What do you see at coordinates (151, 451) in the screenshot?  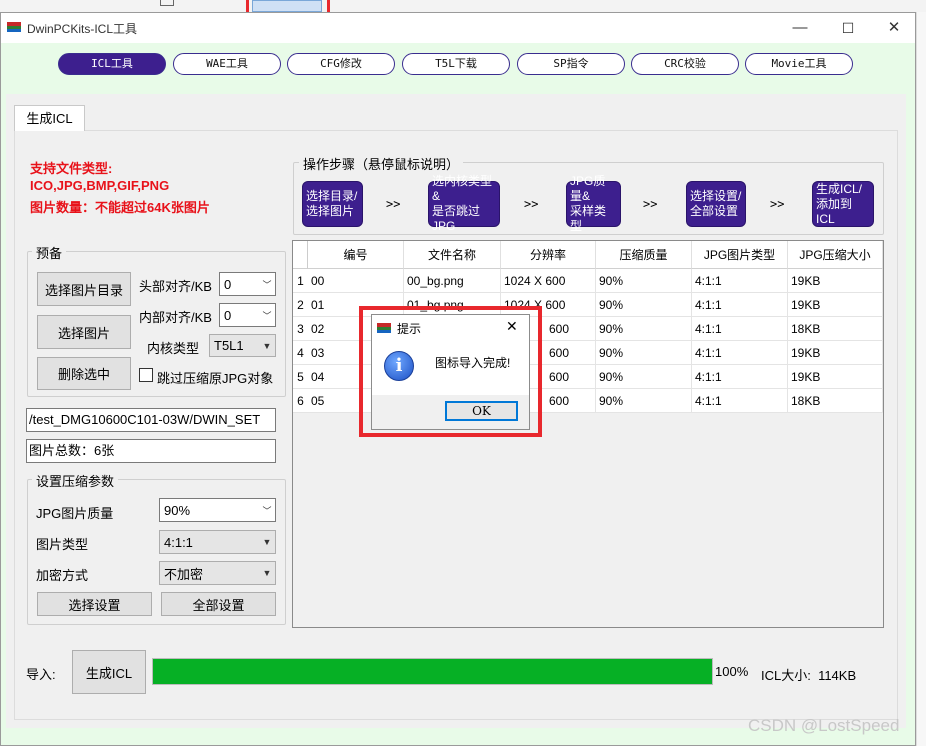 I see `total-count-field: 图片总数：6张` at bounding box center [151, 451].